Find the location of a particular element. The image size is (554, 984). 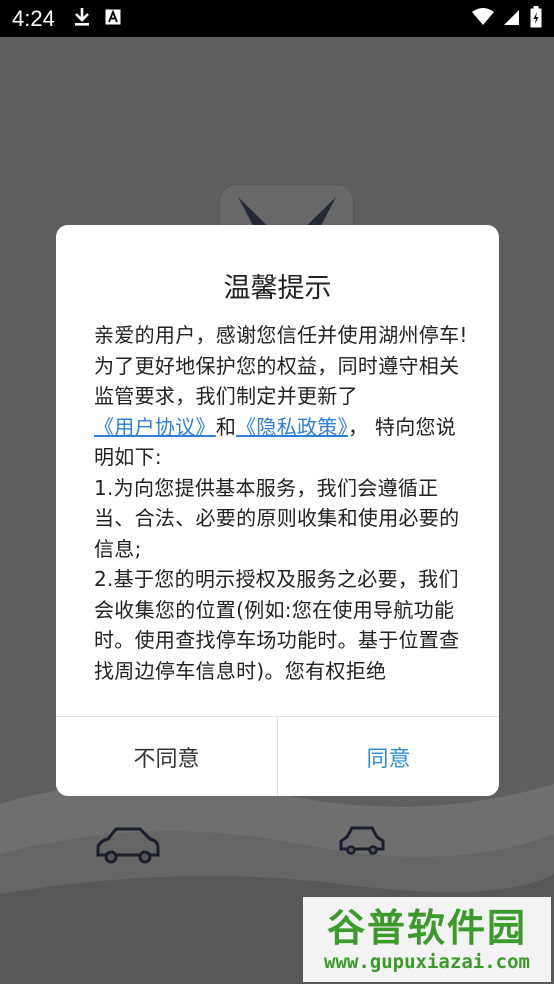

watermark: 谷普软件园 www.gupuxiazai.com is located at coordinates (427, 939).